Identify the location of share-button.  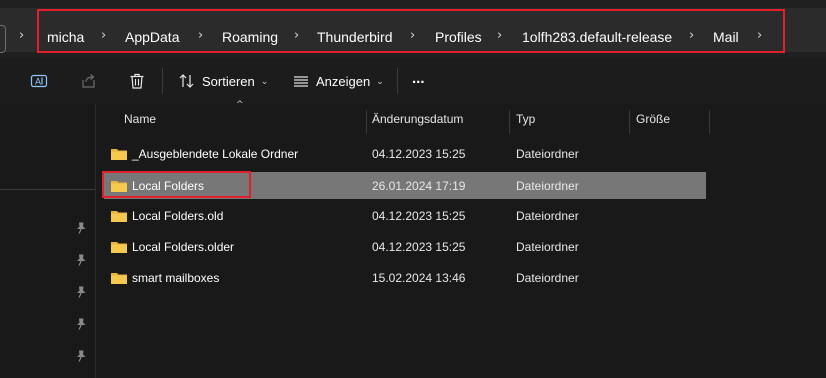
(91, 81).